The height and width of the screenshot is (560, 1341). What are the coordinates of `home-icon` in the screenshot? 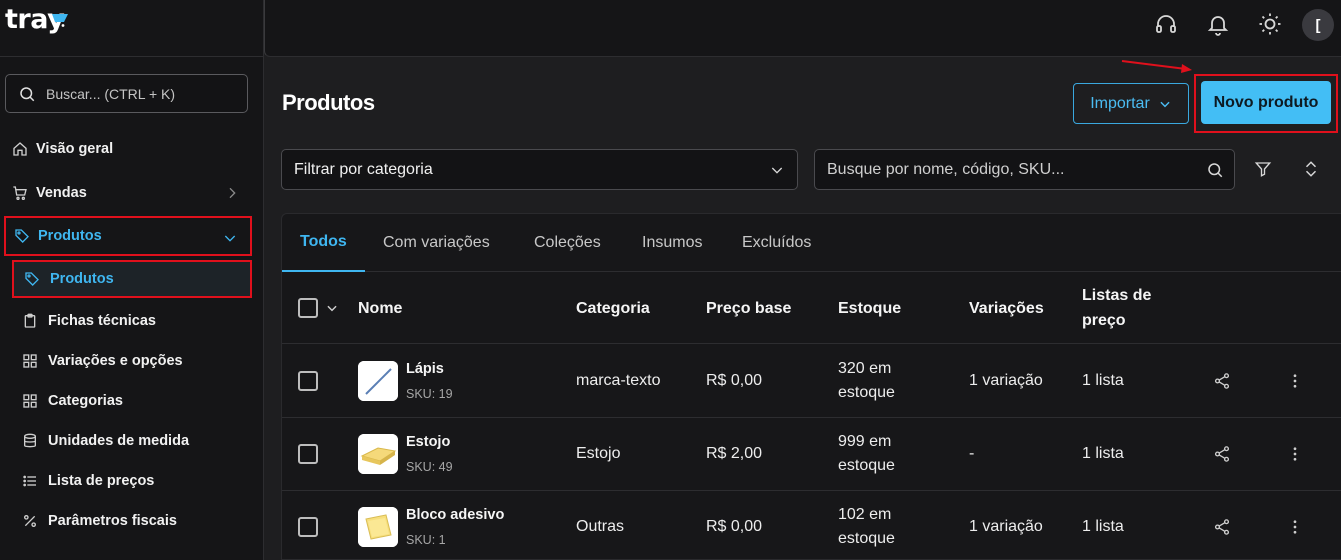 It's located at (20, 149).